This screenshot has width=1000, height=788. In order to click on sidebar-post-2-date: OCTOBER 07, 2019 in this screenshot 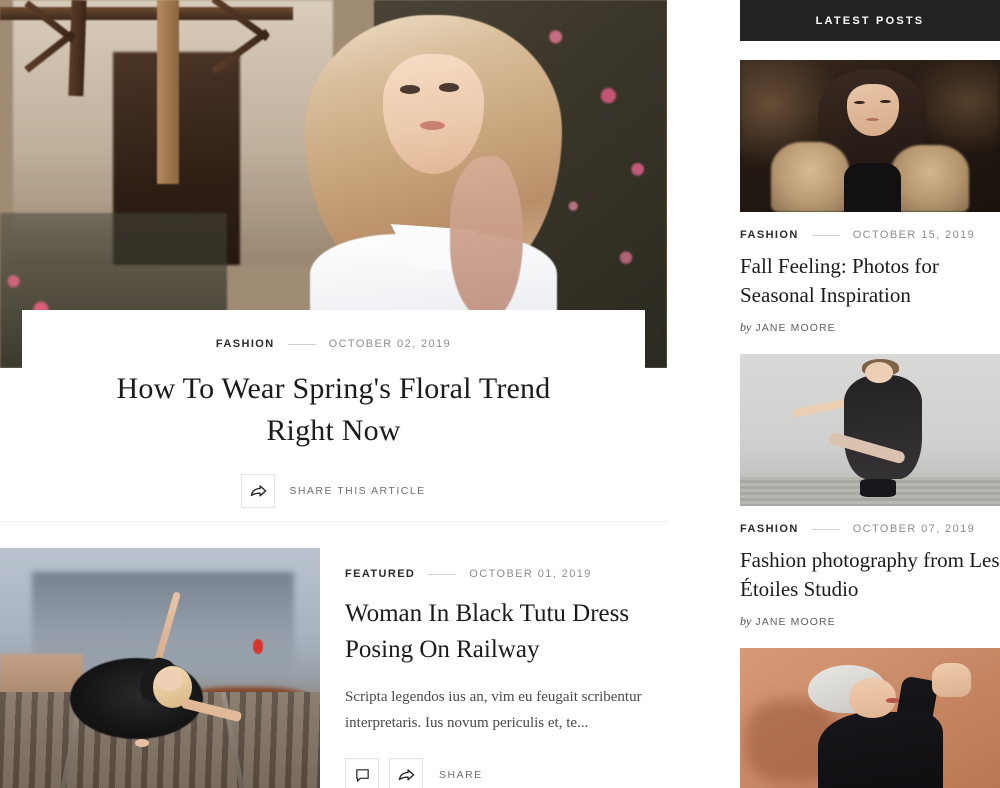, I will do `click(914, 529)`.